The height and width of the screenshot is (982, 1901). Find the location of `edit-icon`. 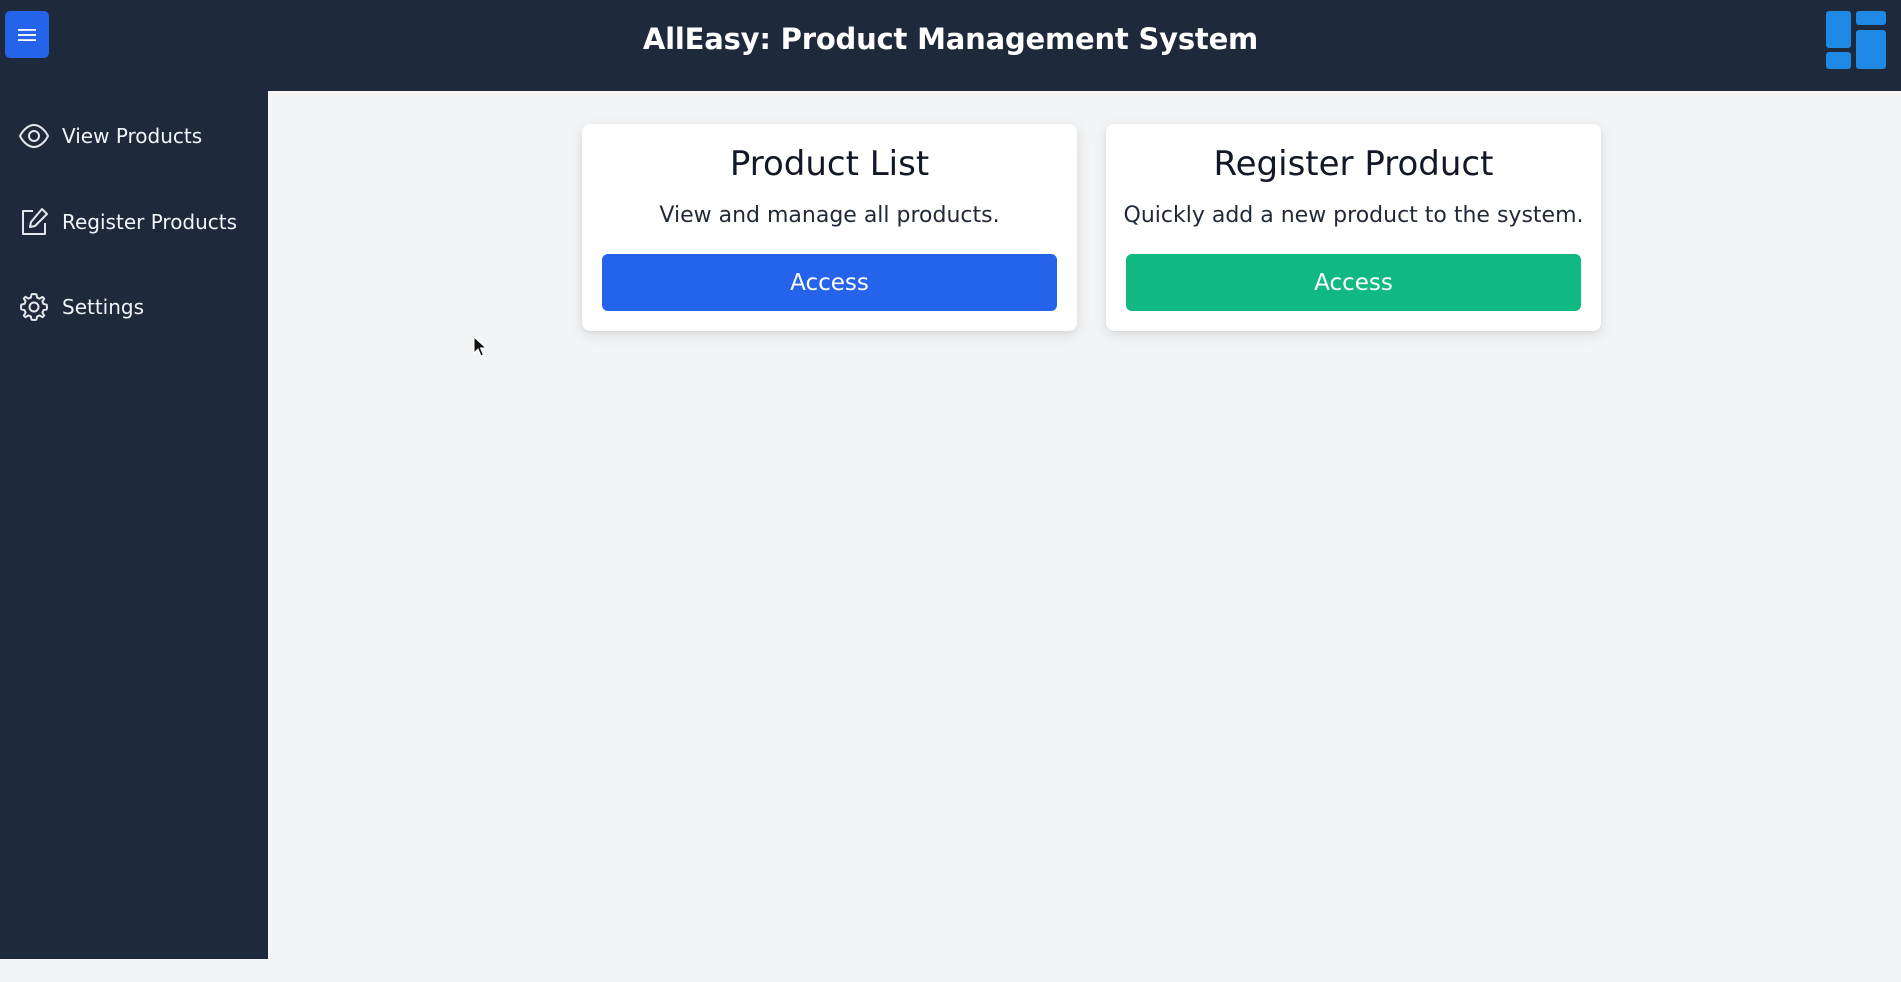

edit-icon is located at coordinates (34, 222).